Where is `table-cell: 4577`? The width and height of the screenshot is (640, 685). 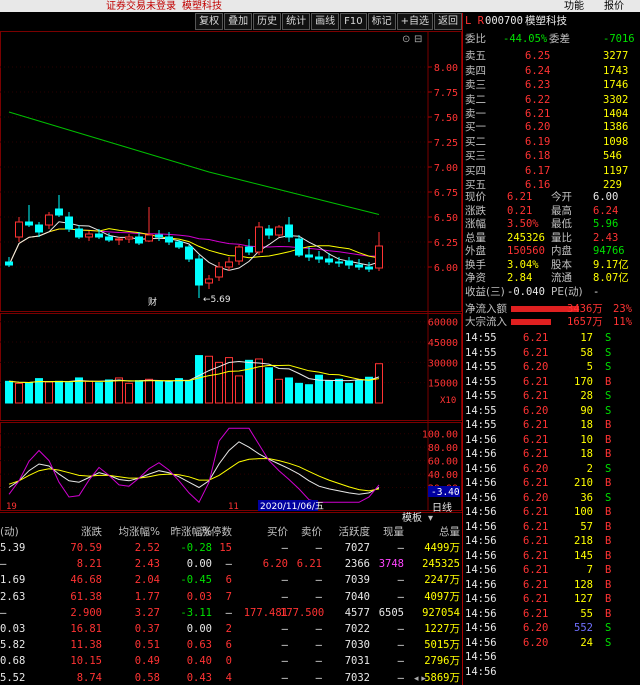 table-cell: 4577 is located at coordinates (357, 612).